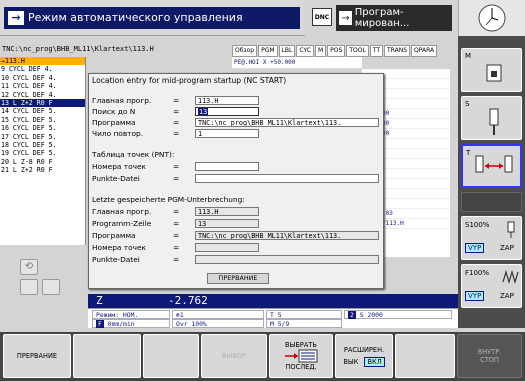  Describe the element at coordinates (336, 51) in the screenshot. I see `tab-pos: POS` at that location.